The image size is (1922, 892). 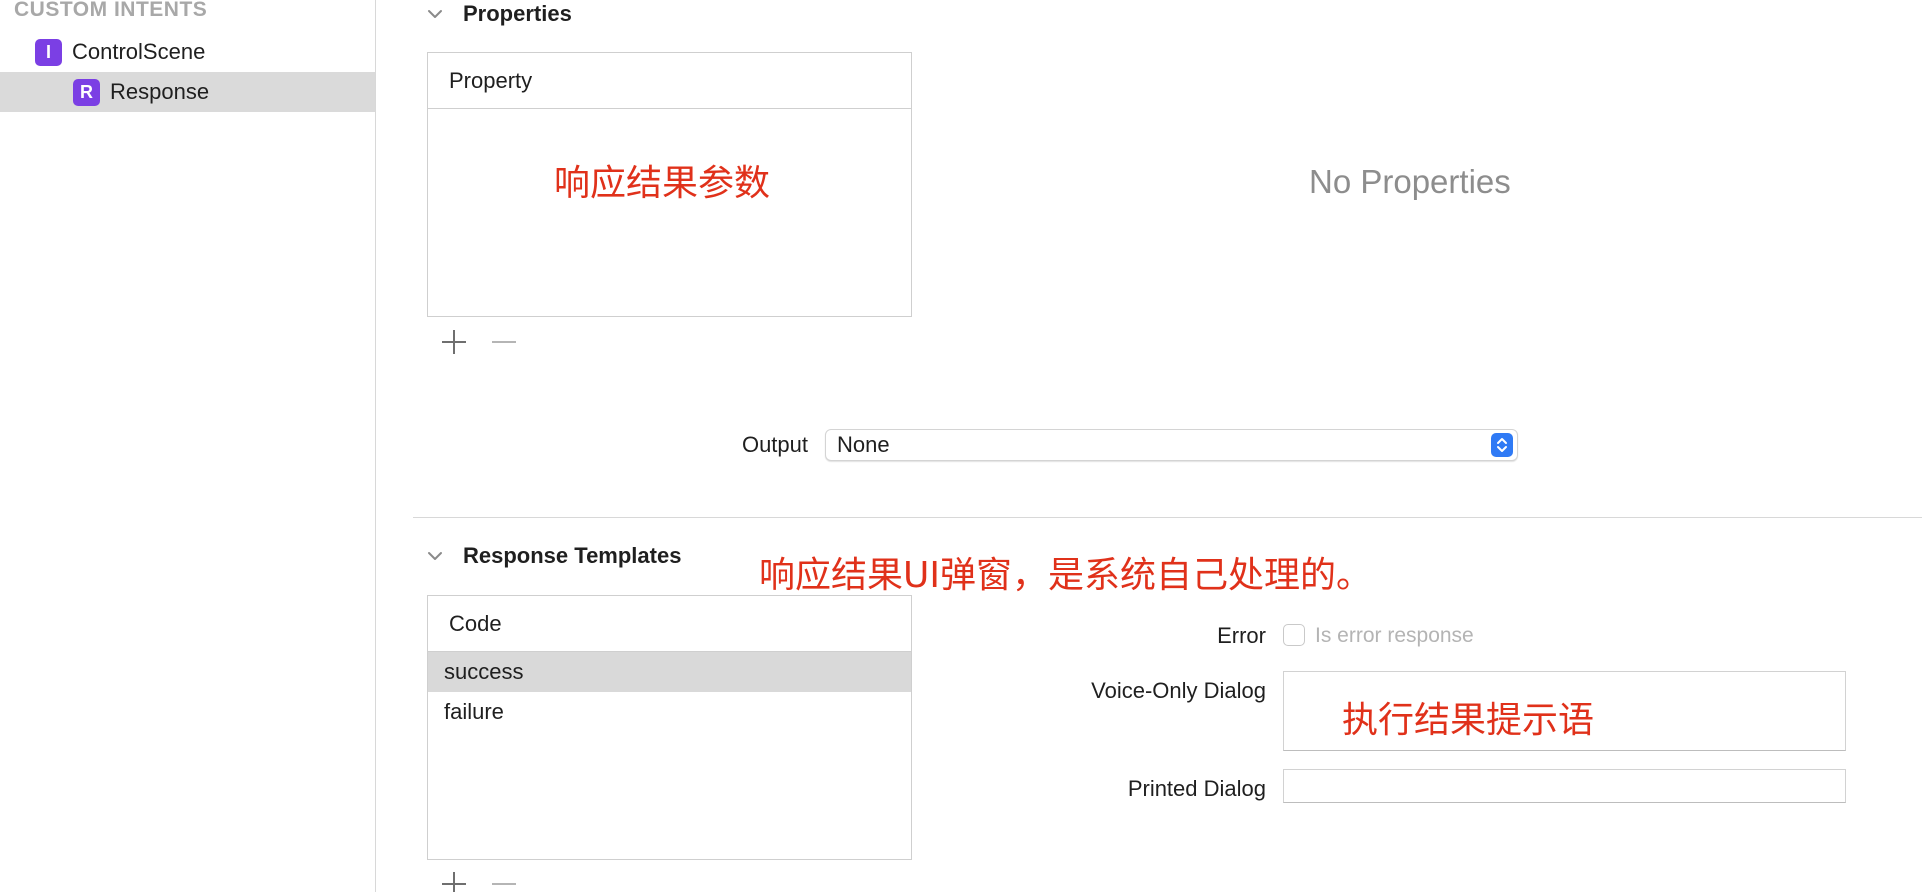 I want to click on response-codes-table: Code success failure, so click(x=669, y=727).